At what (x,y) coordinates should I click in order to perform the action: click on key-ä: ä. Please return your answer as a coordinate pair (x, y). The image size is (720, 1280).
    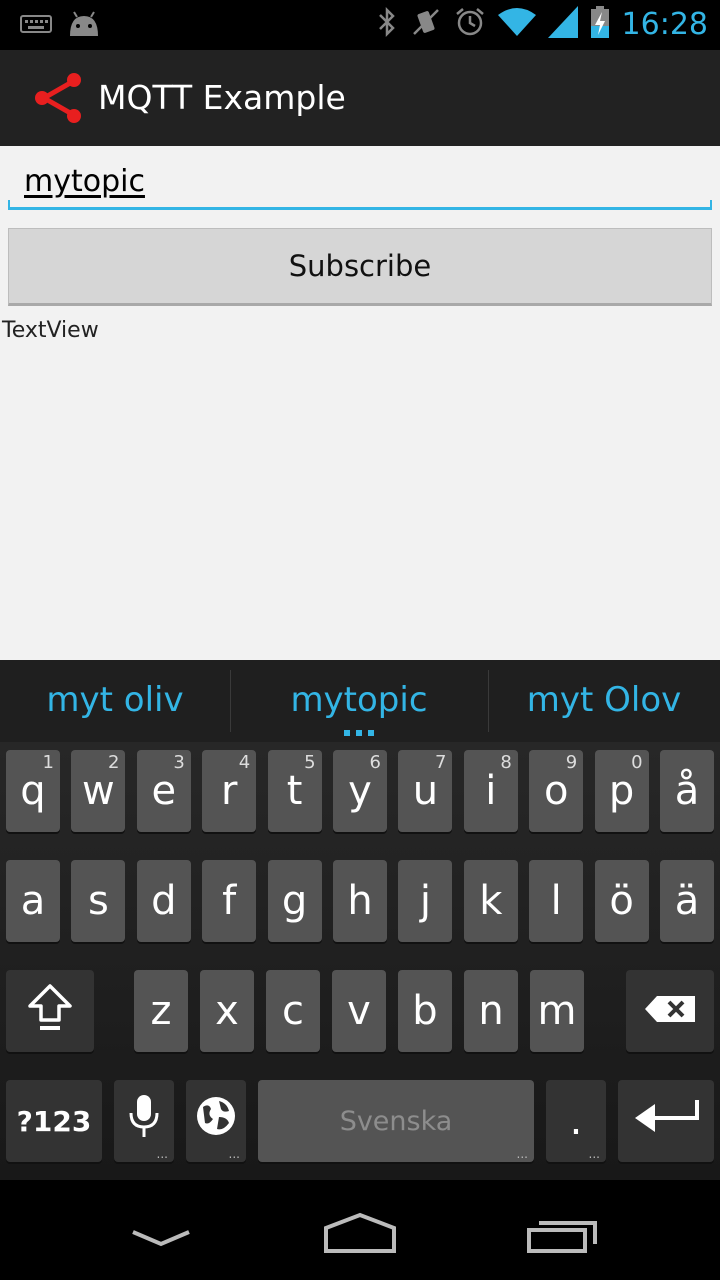
    Looking at the image, I should click on (687, 901).